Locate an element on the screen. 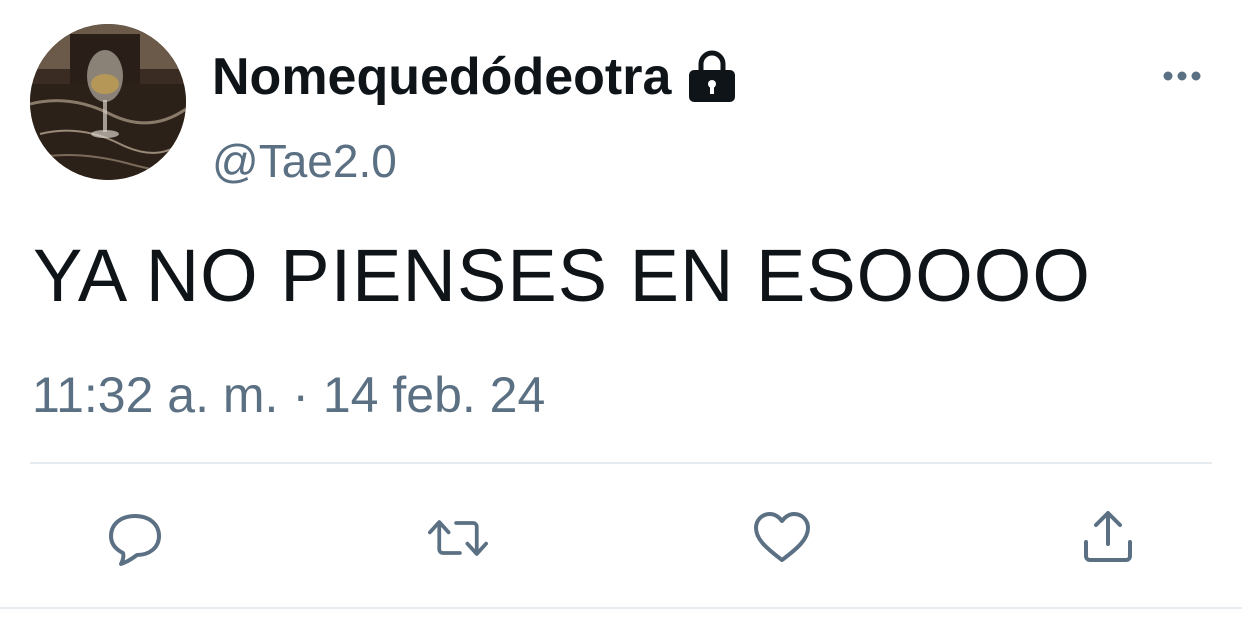  display-name: Nomequedódeotra is located at coordinates (476, 77).